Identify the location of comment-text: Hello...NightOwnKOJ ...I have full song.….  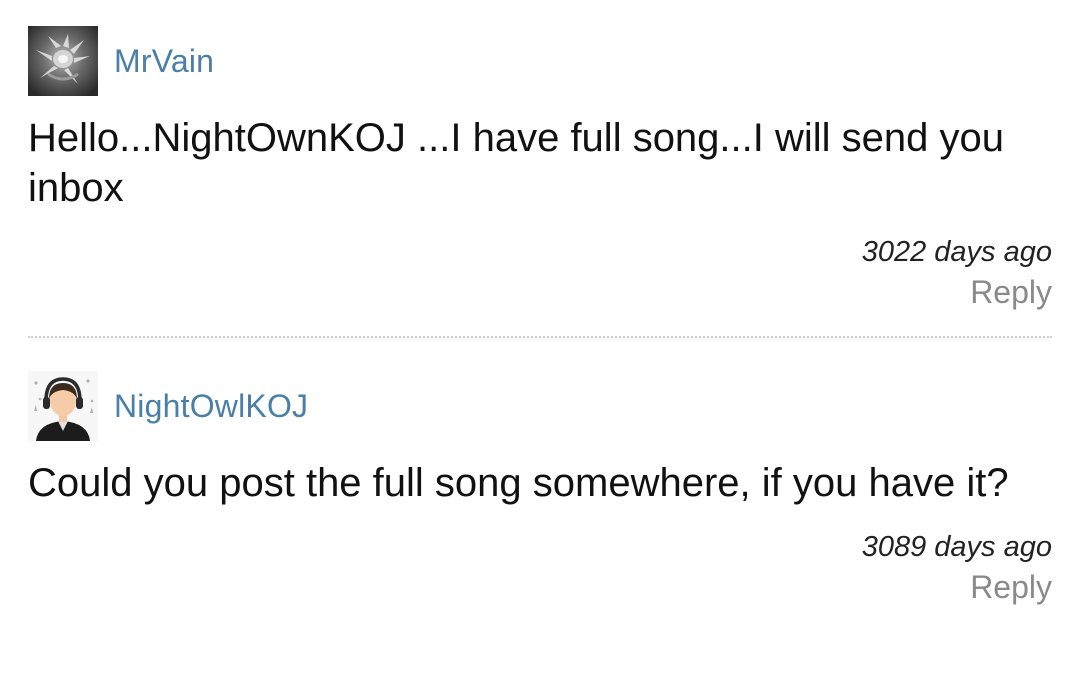
(516, 163).